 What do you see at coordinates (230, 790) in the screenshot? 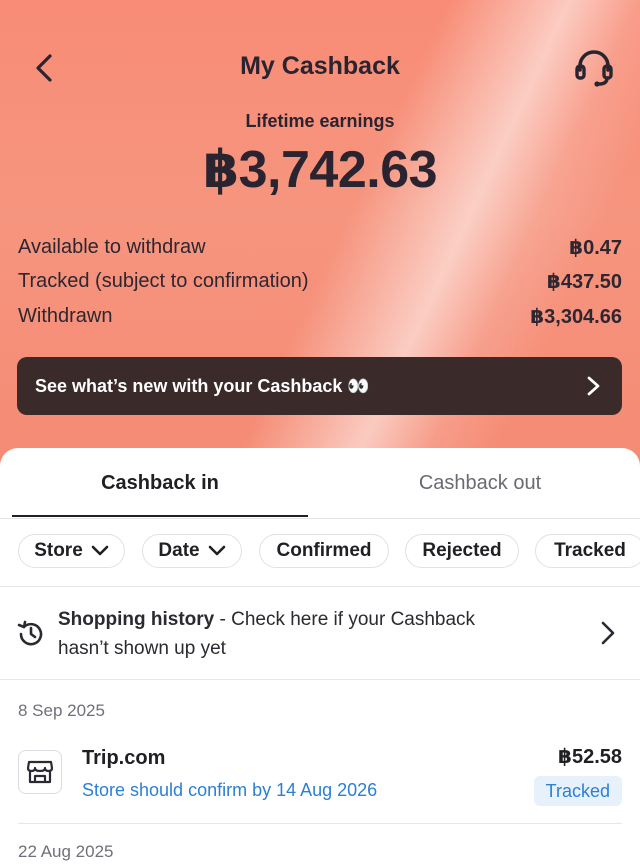
I see `confirmation-note: Store should confirm by 14 Aug 2026` at bounding box center [230, 790].